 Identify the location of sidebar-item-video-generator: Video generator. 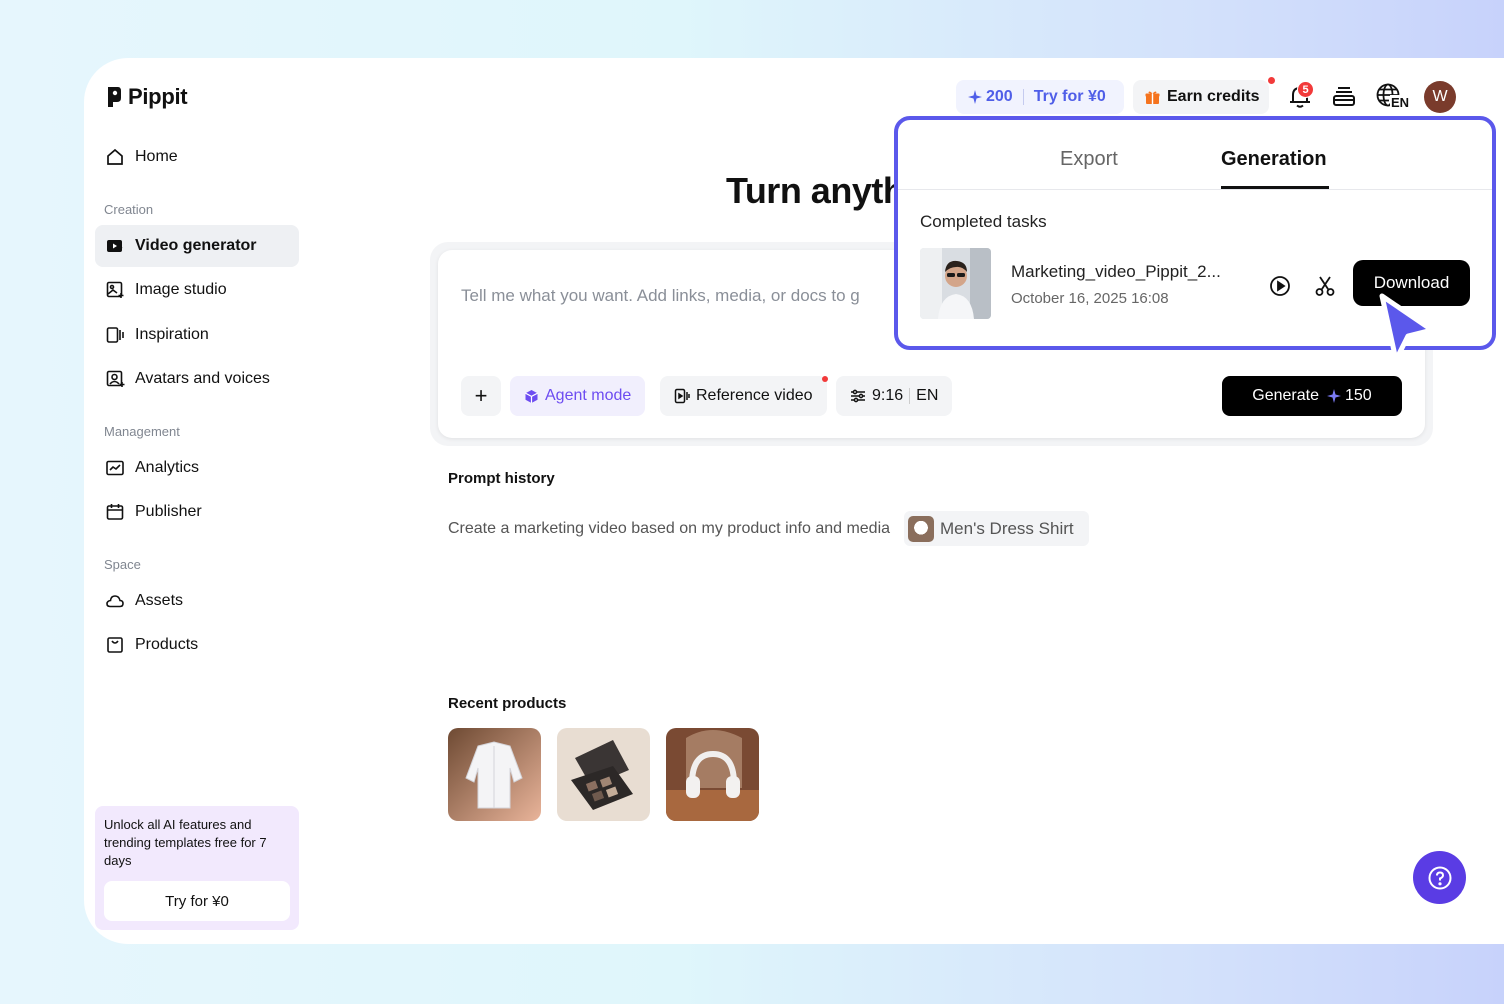
(197, 246).